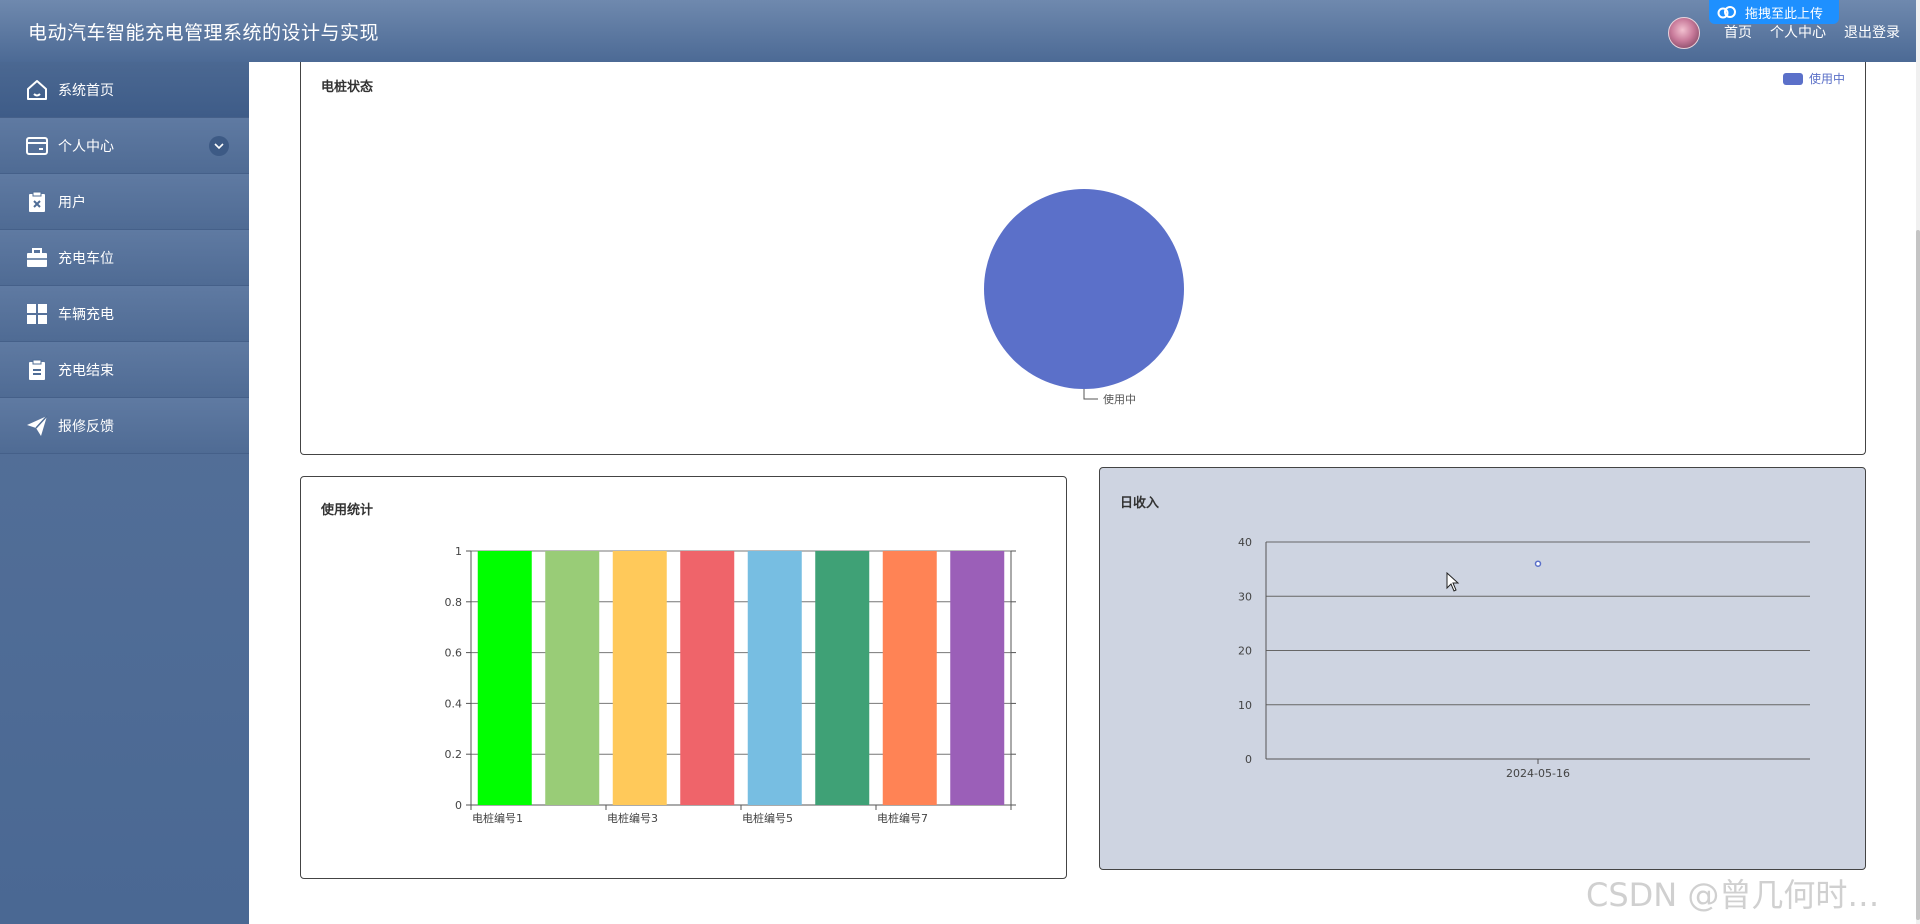 This screenshot has width=1920, height=924. Describe the element at coordinates (124, 202) in the screenshot. I see `sidebar-item-users: 用户` at that location.